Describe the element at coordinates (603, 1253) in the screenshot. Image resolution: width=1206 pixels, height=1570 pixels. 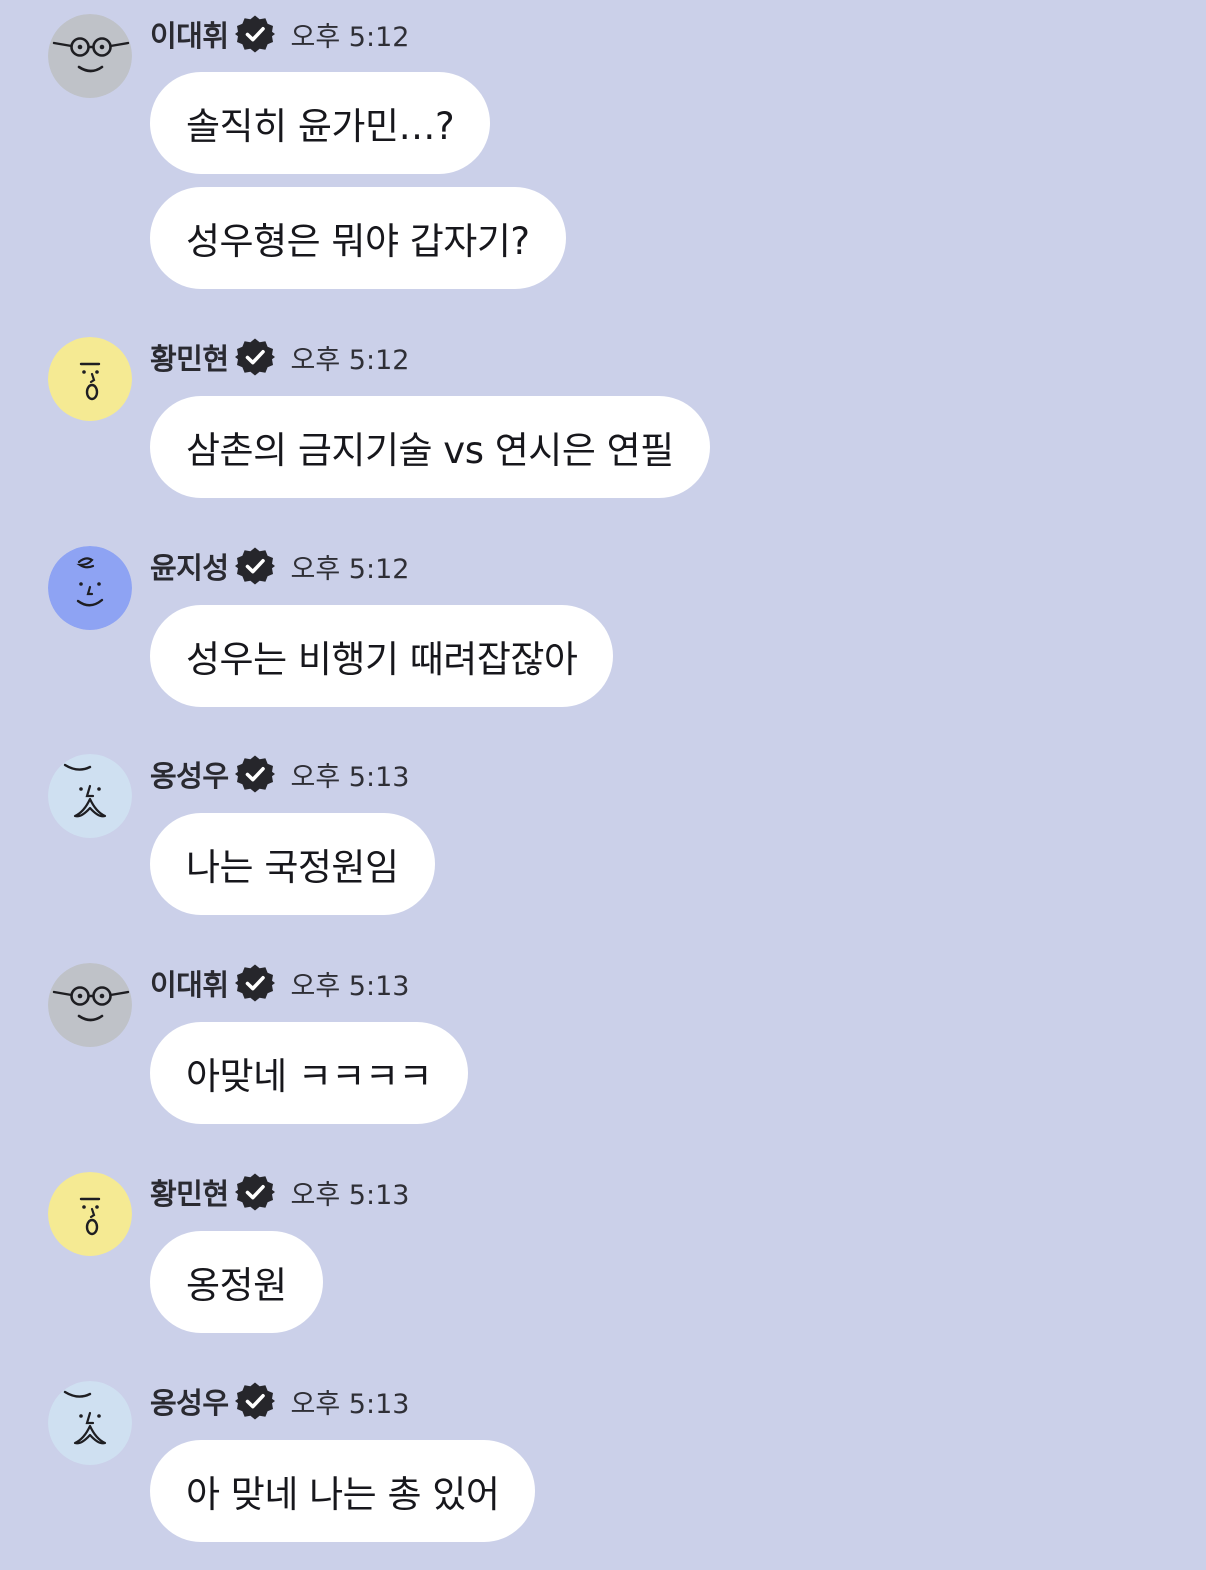
I see `message-group: 황민현 오후 5:13 옹정원` at that location.